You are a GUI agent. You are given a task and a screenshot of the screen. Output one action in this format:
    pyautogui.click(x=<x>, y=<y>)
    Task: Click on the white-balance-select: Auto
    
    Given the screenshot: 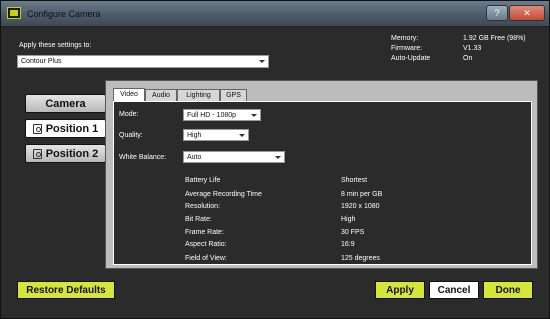 What is the action you would take?
    pyautogui.click(x=234, y=157)
    